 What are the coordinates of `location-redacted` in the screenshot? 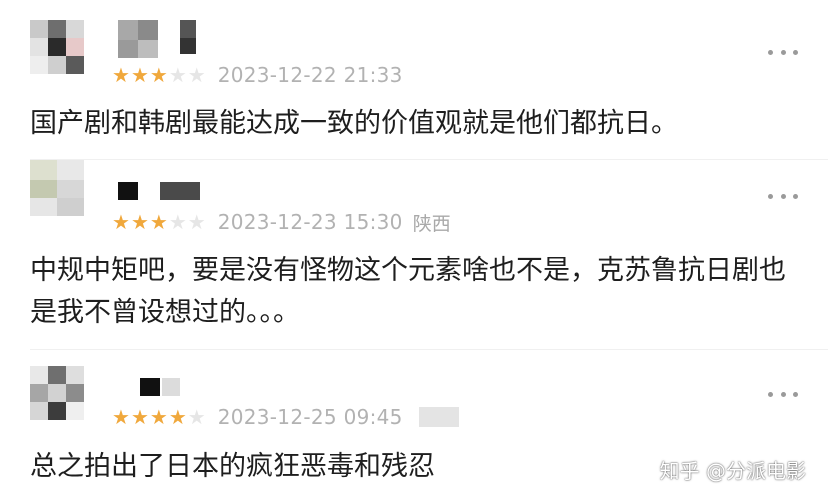 It's located at (438, 417).